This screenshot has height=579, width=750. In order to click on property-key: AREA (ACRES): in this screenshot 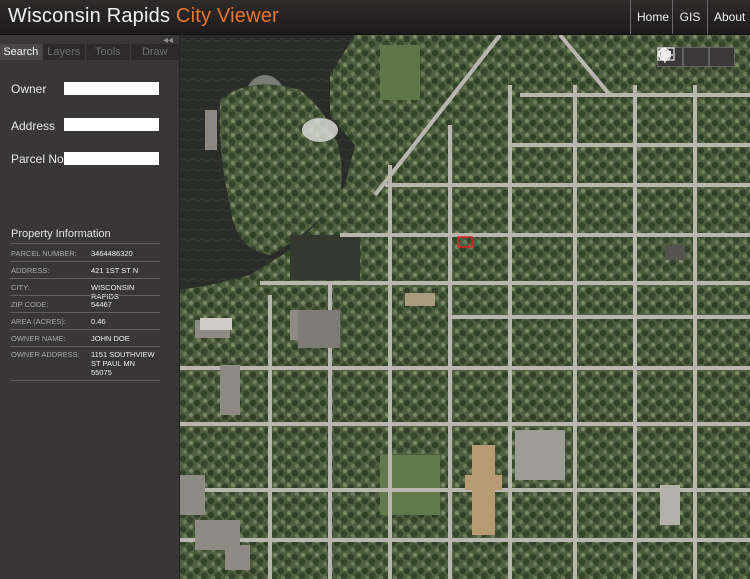, I will do `click(39, 321)`.